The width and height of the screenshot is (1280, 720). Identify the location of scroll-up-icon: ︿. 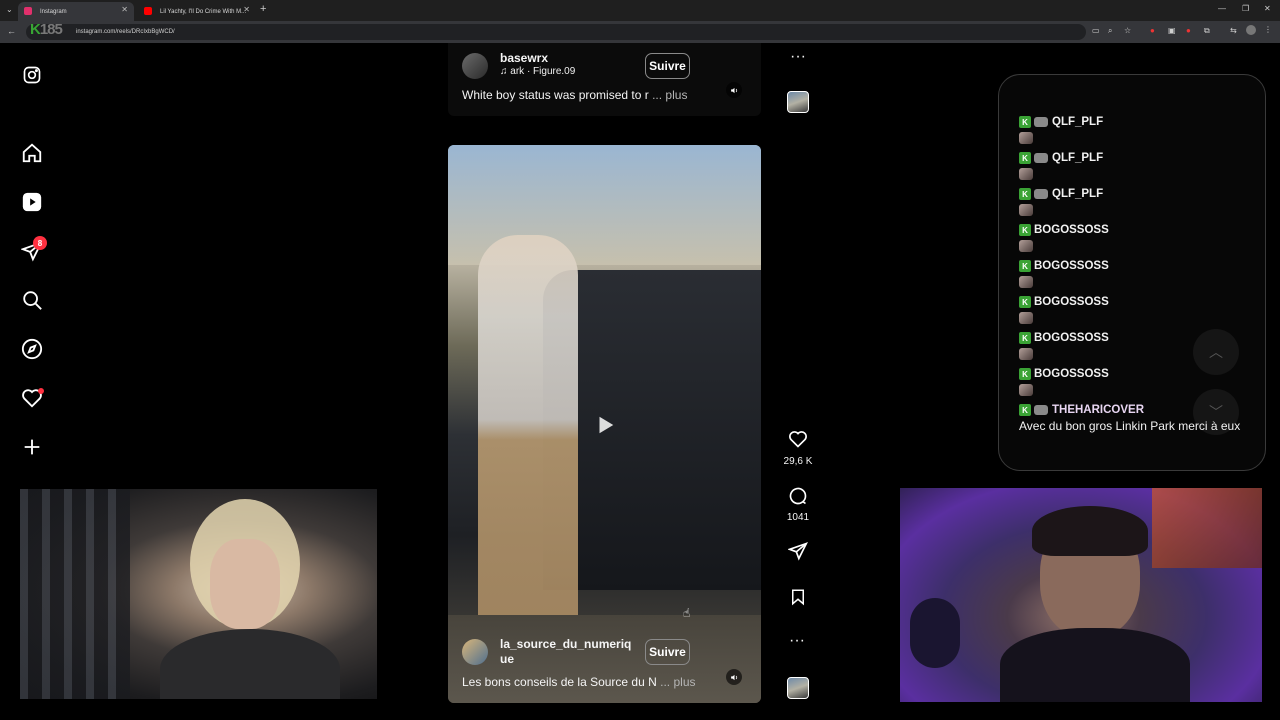
(1216, 352).